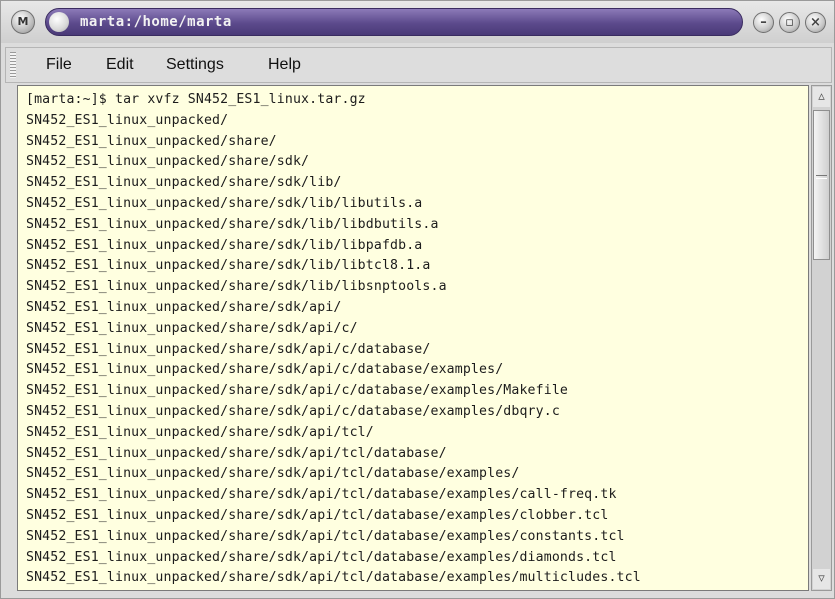  Describe the element at coordinates (195, 65) in the screenshot. I see `menu-settings: Settings` at that location.